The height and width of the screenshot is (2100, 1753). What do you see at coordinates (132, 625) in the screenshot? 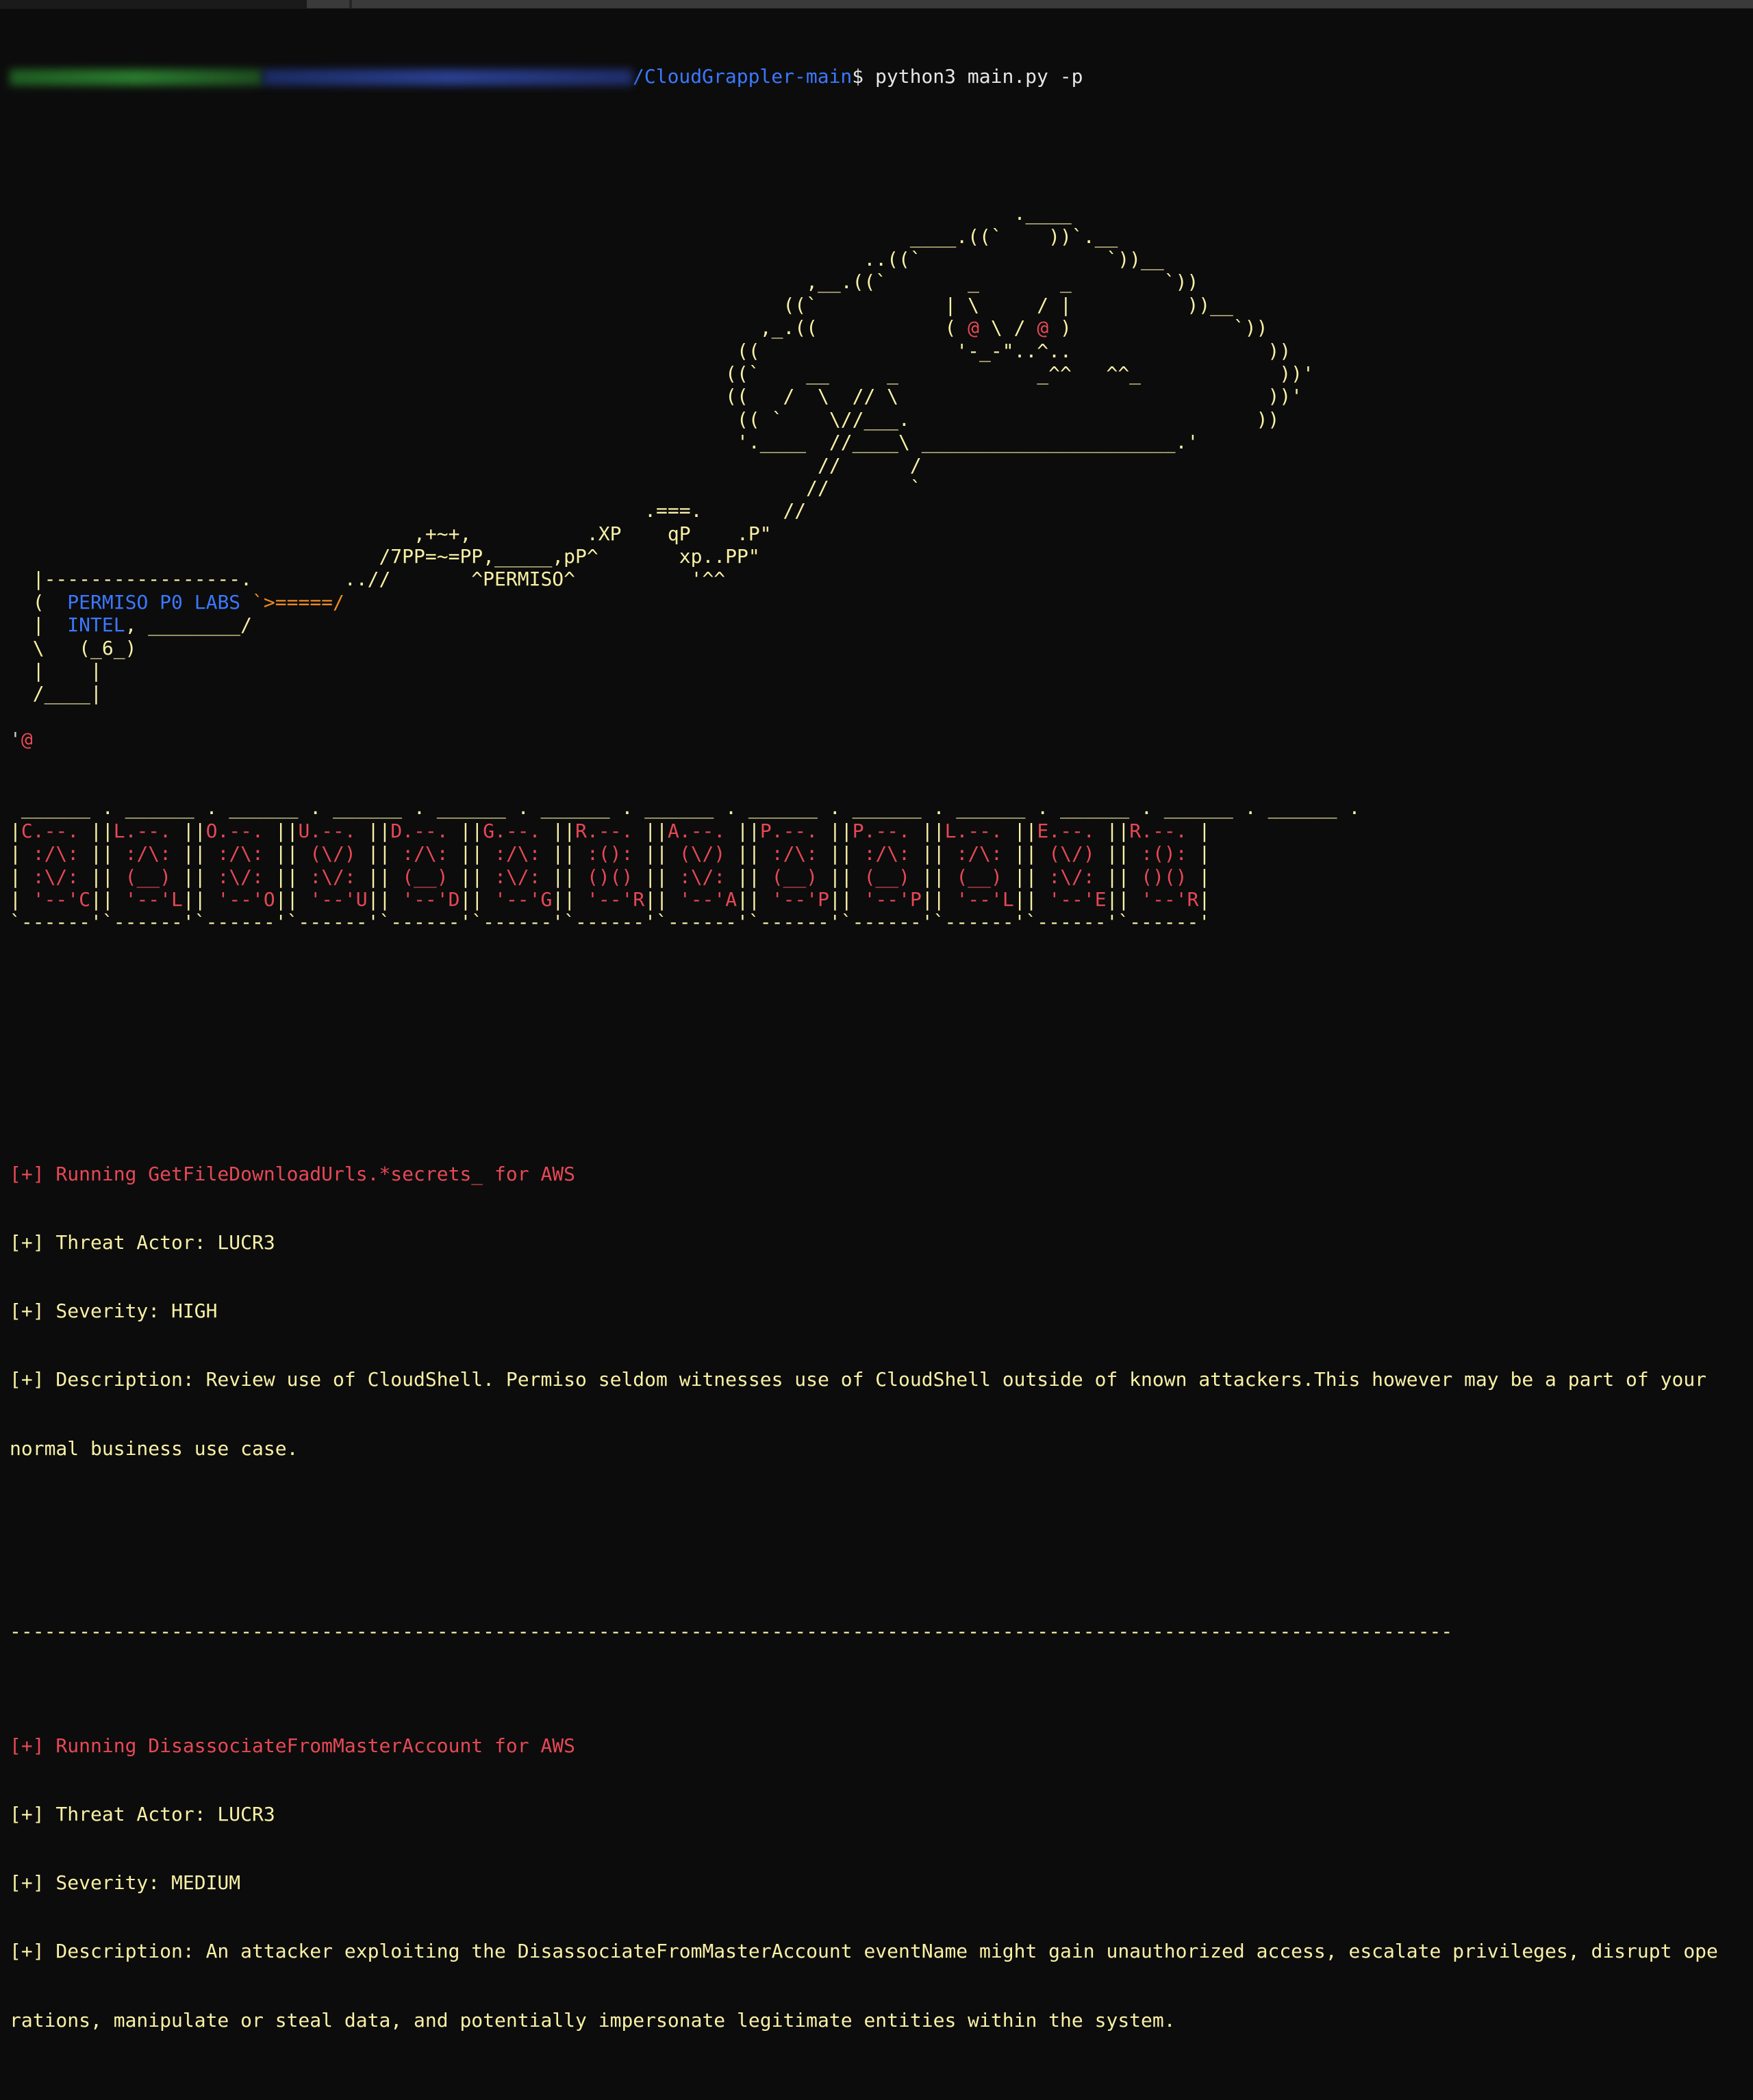
I see `banner-art-line: | INTEL, ________/` at bounding box center [132, 625].